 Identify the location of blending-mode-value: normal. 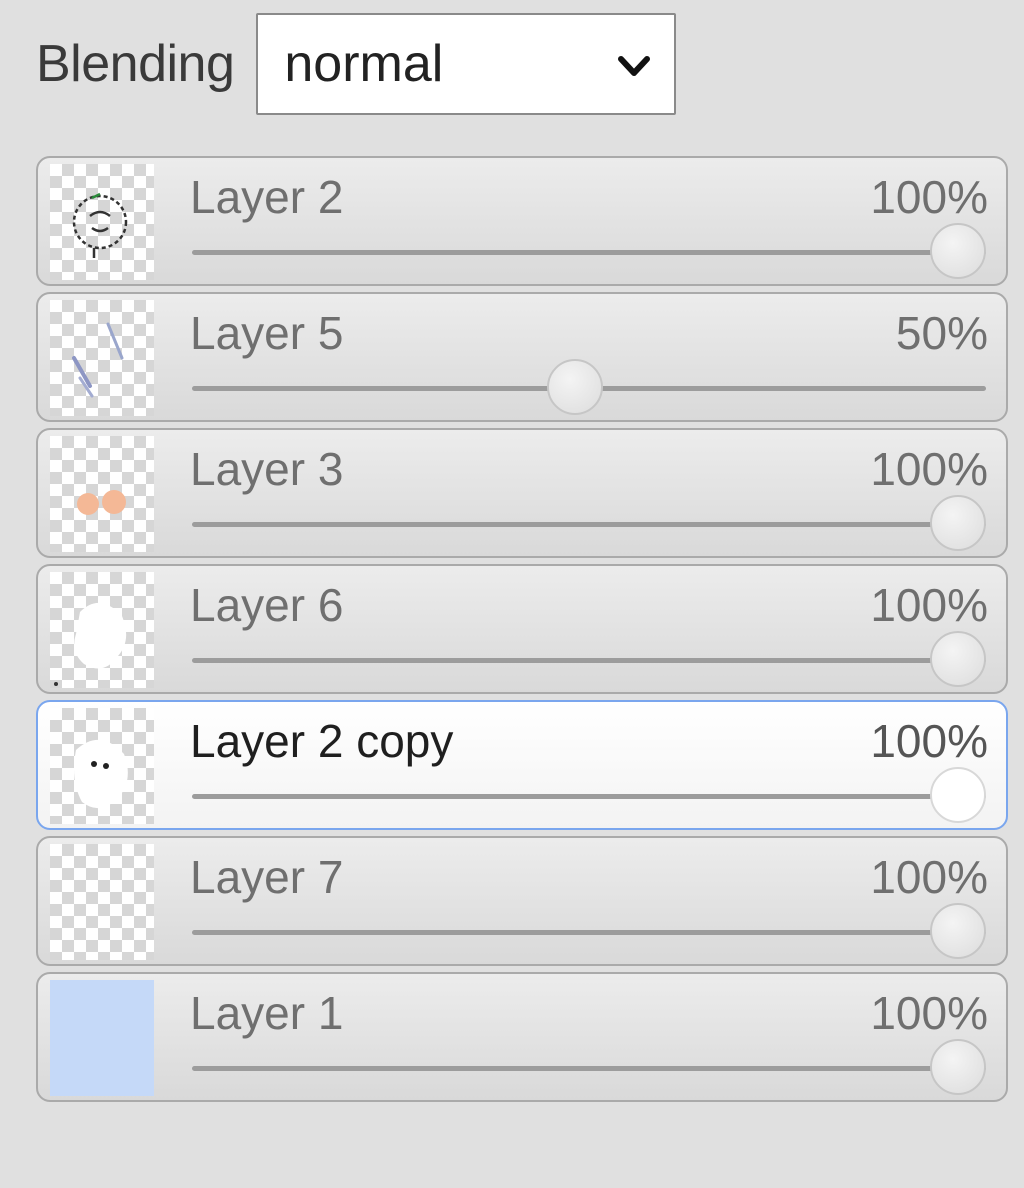
(364, 64).